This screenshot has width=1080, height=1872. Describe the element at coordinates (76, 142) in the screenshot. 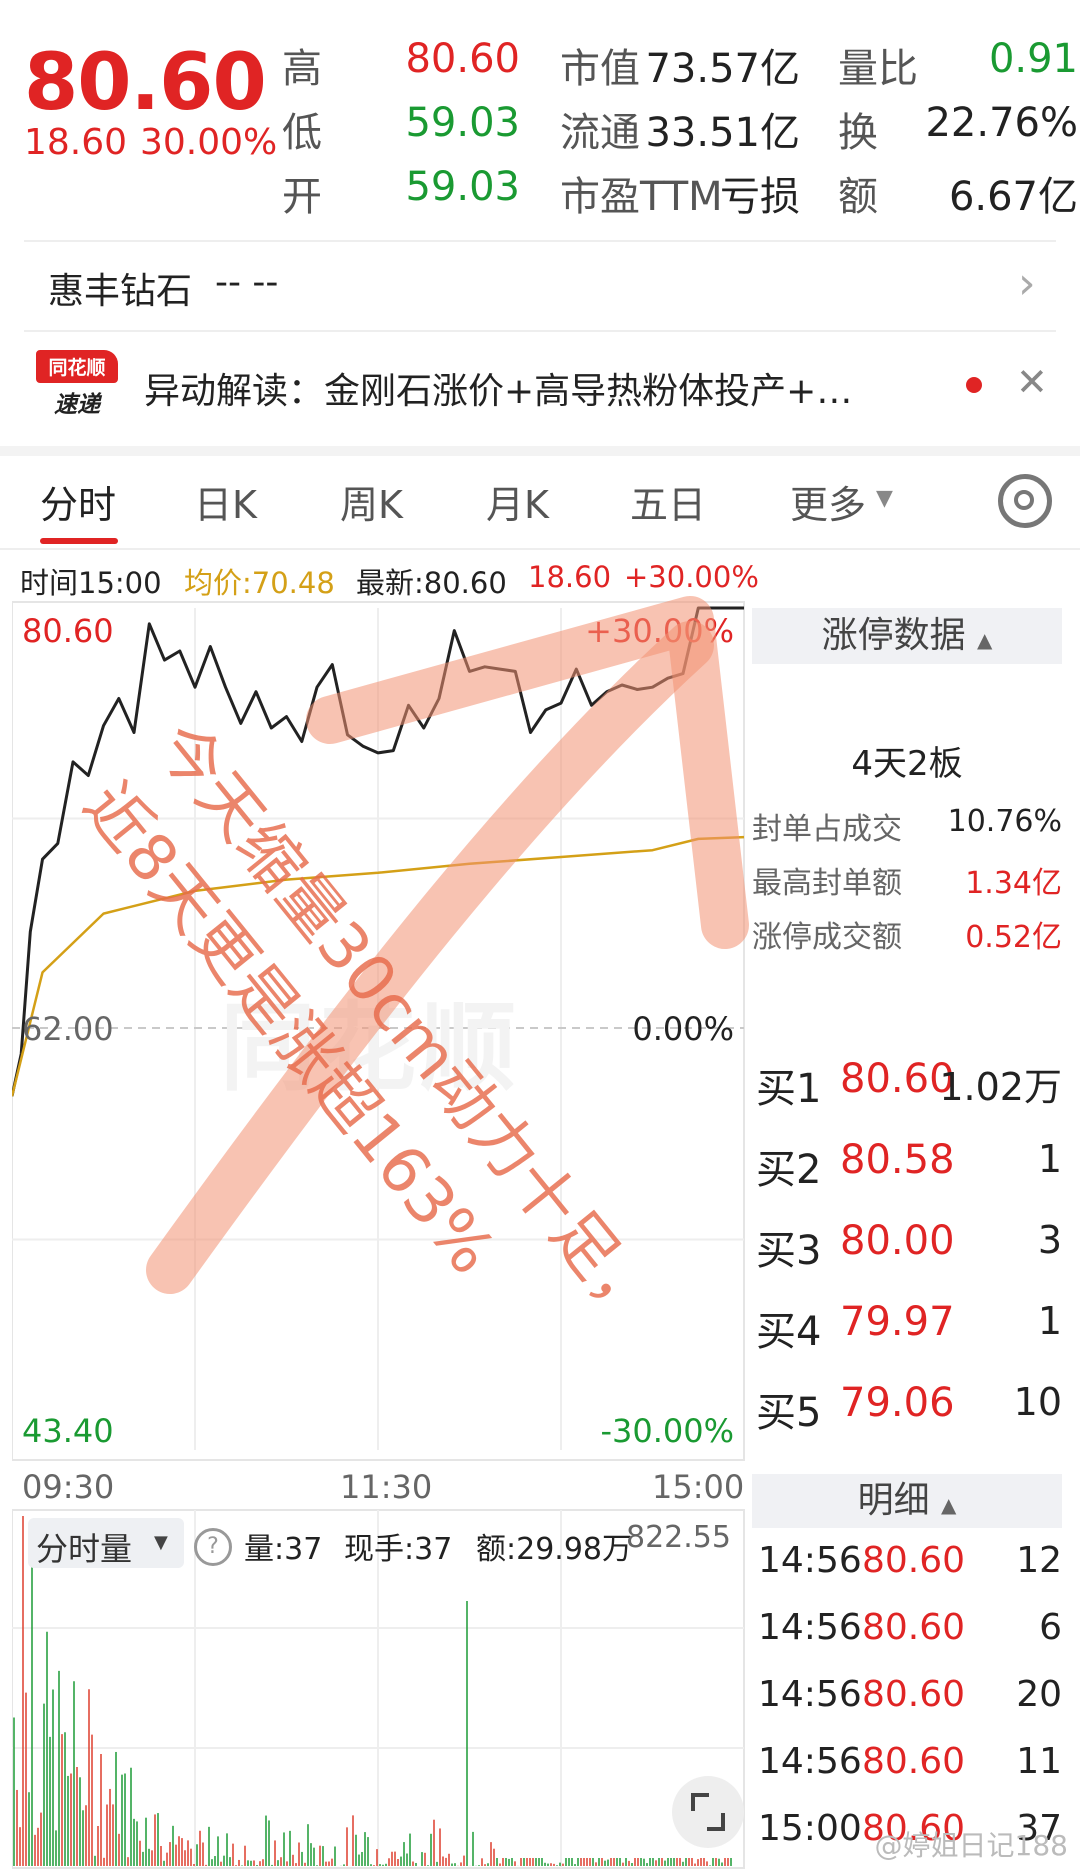

I see `price-change: 18.60` at that location.